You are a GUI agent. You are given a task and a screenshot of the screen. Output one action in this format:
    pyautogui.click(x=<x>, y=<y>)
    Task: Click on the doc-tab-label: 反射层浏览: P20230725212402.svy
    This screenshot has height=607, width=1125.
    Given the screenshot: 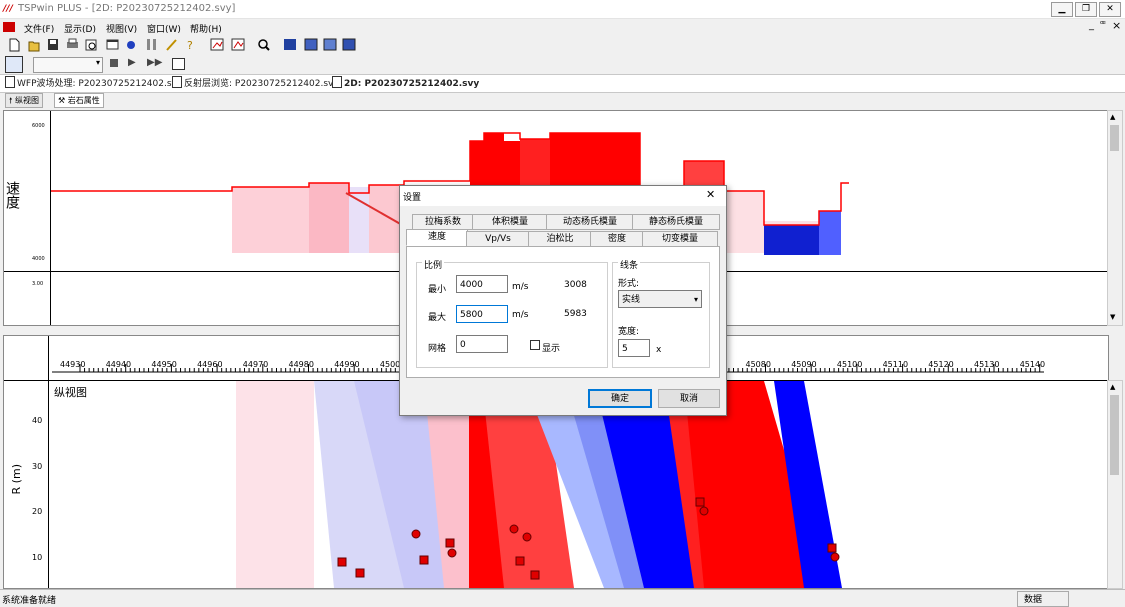 What is the action you would take?
    pyautogui.click(x=261, y=84)
    